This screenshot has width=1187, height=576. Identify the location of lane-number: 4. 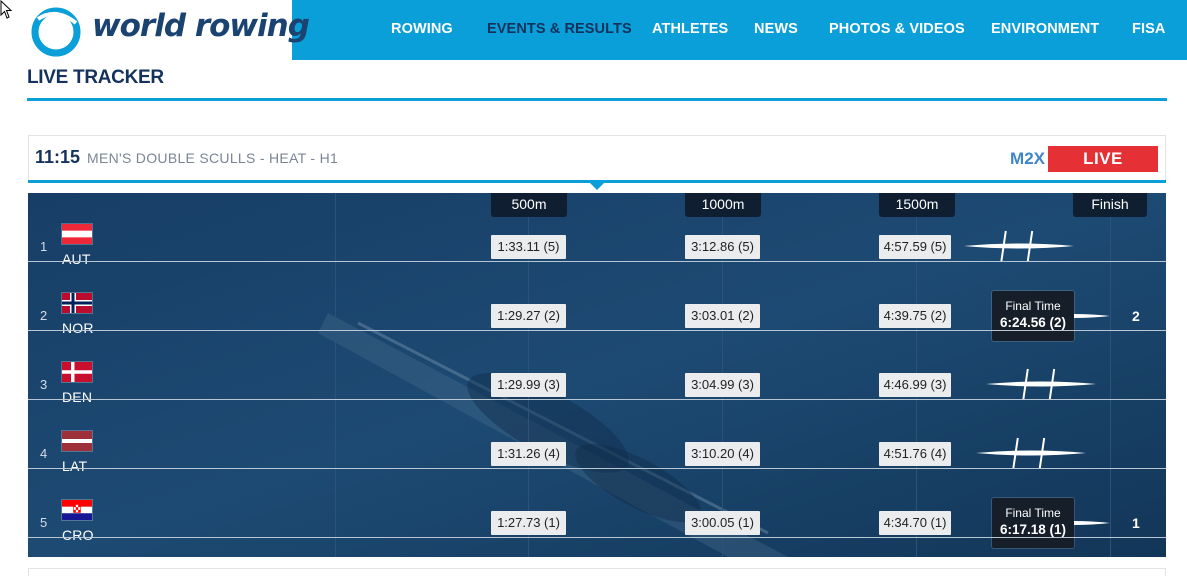
(44, 453).